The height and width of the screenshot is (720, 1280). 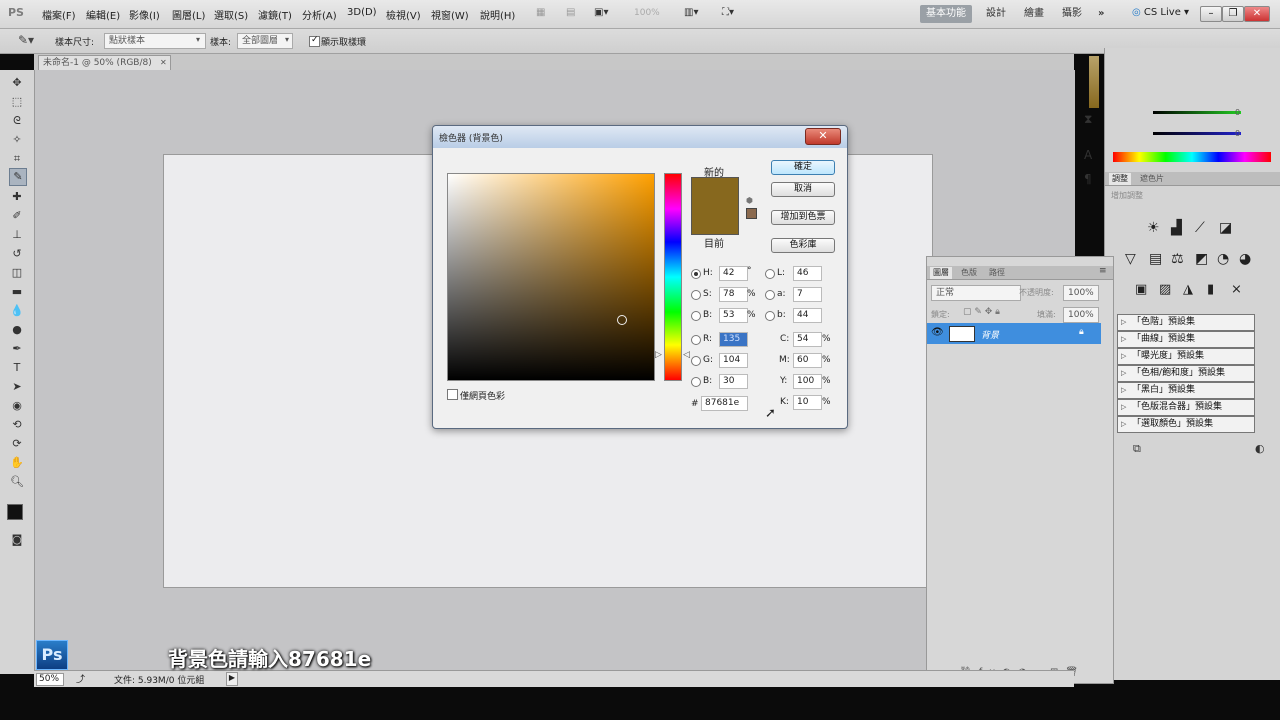 What do you see at coordinates (1081, 315) in the screenshot?
I see `fill-field: 100%` at bounding box center [1081, 315].